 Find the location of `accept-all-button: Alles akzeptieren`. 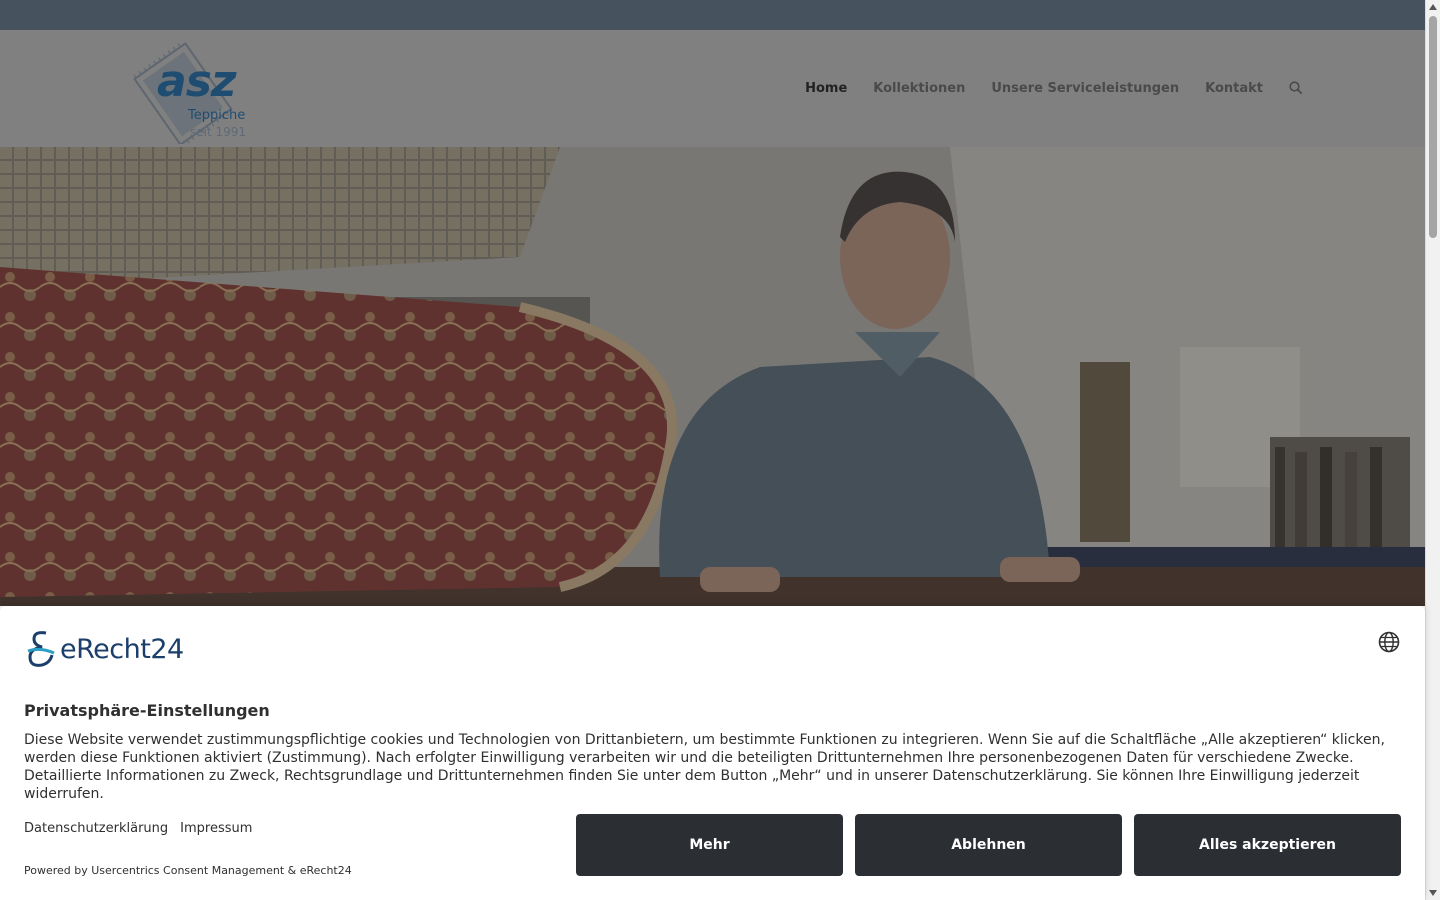

accept-all-button: Alles akzeptieren is located at coordinates (1267, 845).